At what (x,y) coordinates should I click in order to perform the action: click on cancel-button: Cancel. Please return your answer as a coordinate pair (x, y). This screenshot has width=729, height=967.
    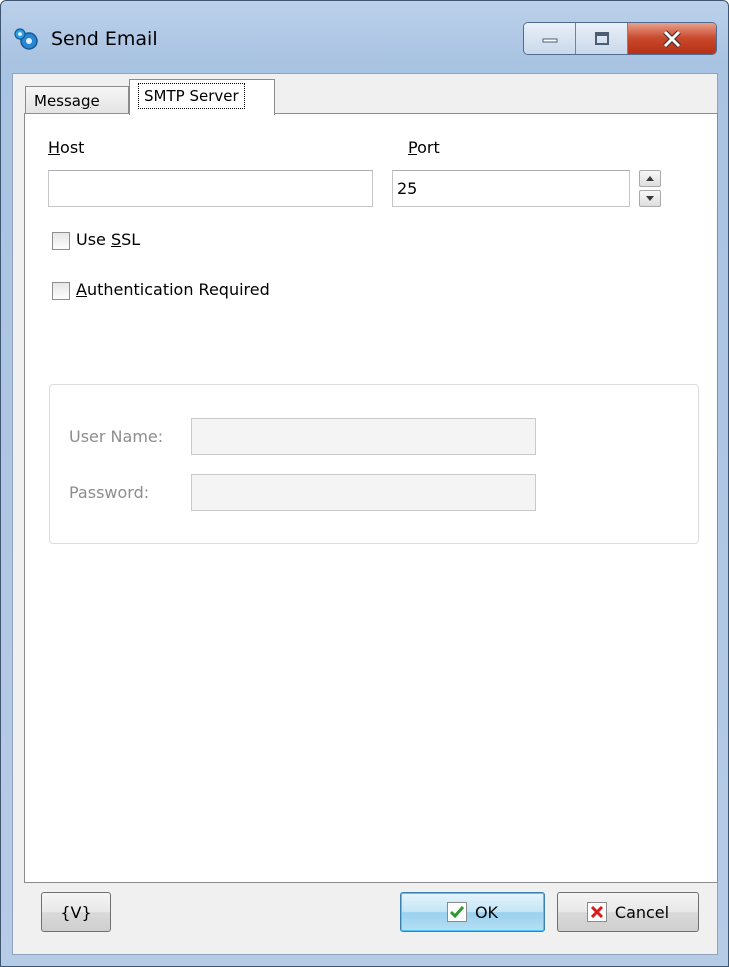
    Looking at the image, I should click on (628, 912).